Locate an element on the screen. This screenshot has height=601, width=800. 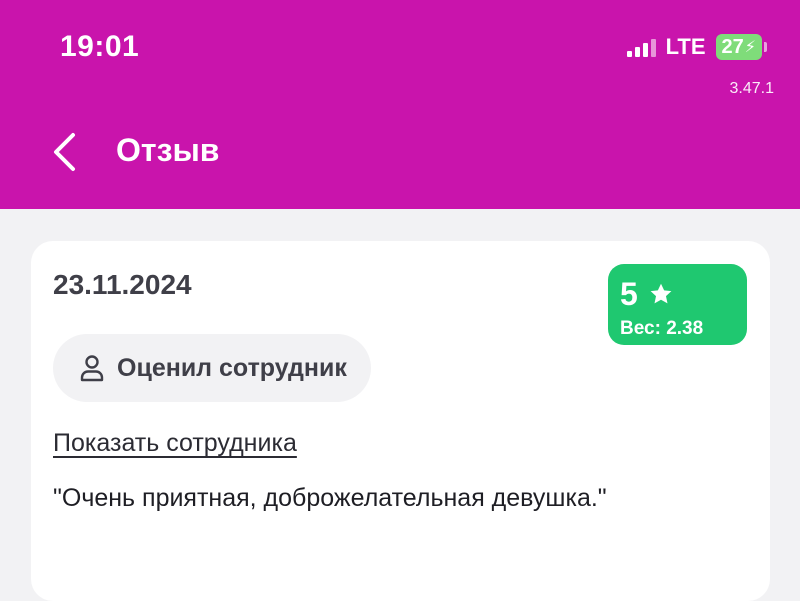
rating-value: 5 is located at coordinates (629, 294).